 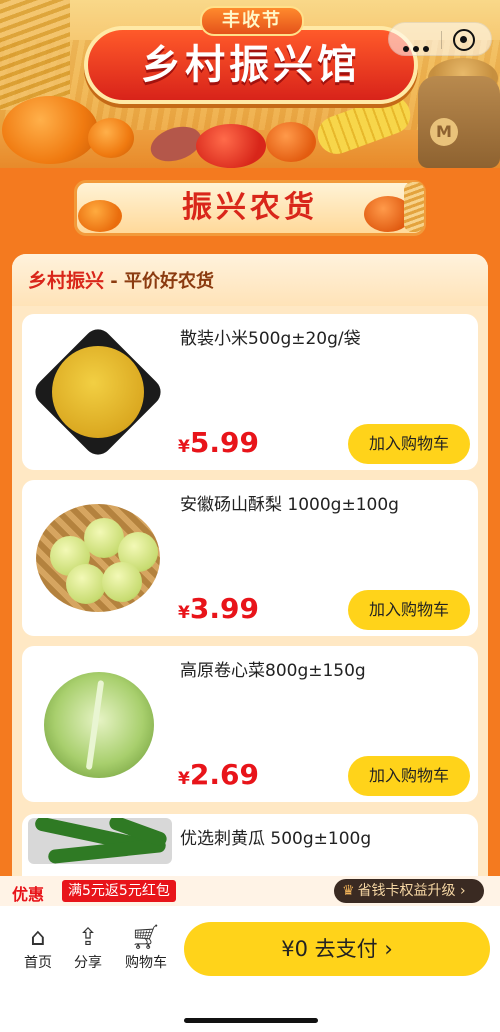 I want to click on festival-tag: 丰收节, so click(x=252, y=21).